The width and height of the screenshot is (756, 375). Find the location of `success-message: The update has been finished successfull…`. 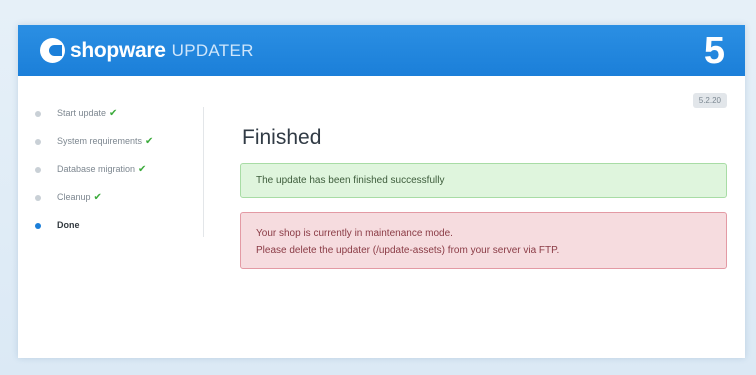

success-message: The update has been finished successfull… is located at coordinates (350, 180).